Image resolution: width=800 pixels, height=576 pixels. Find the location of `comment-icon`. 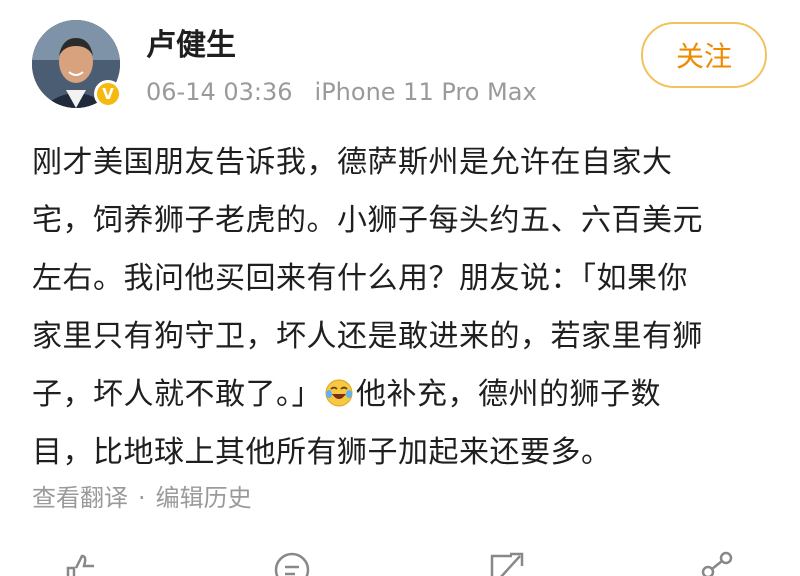

comment-icon is located at coordinates (292, 562).